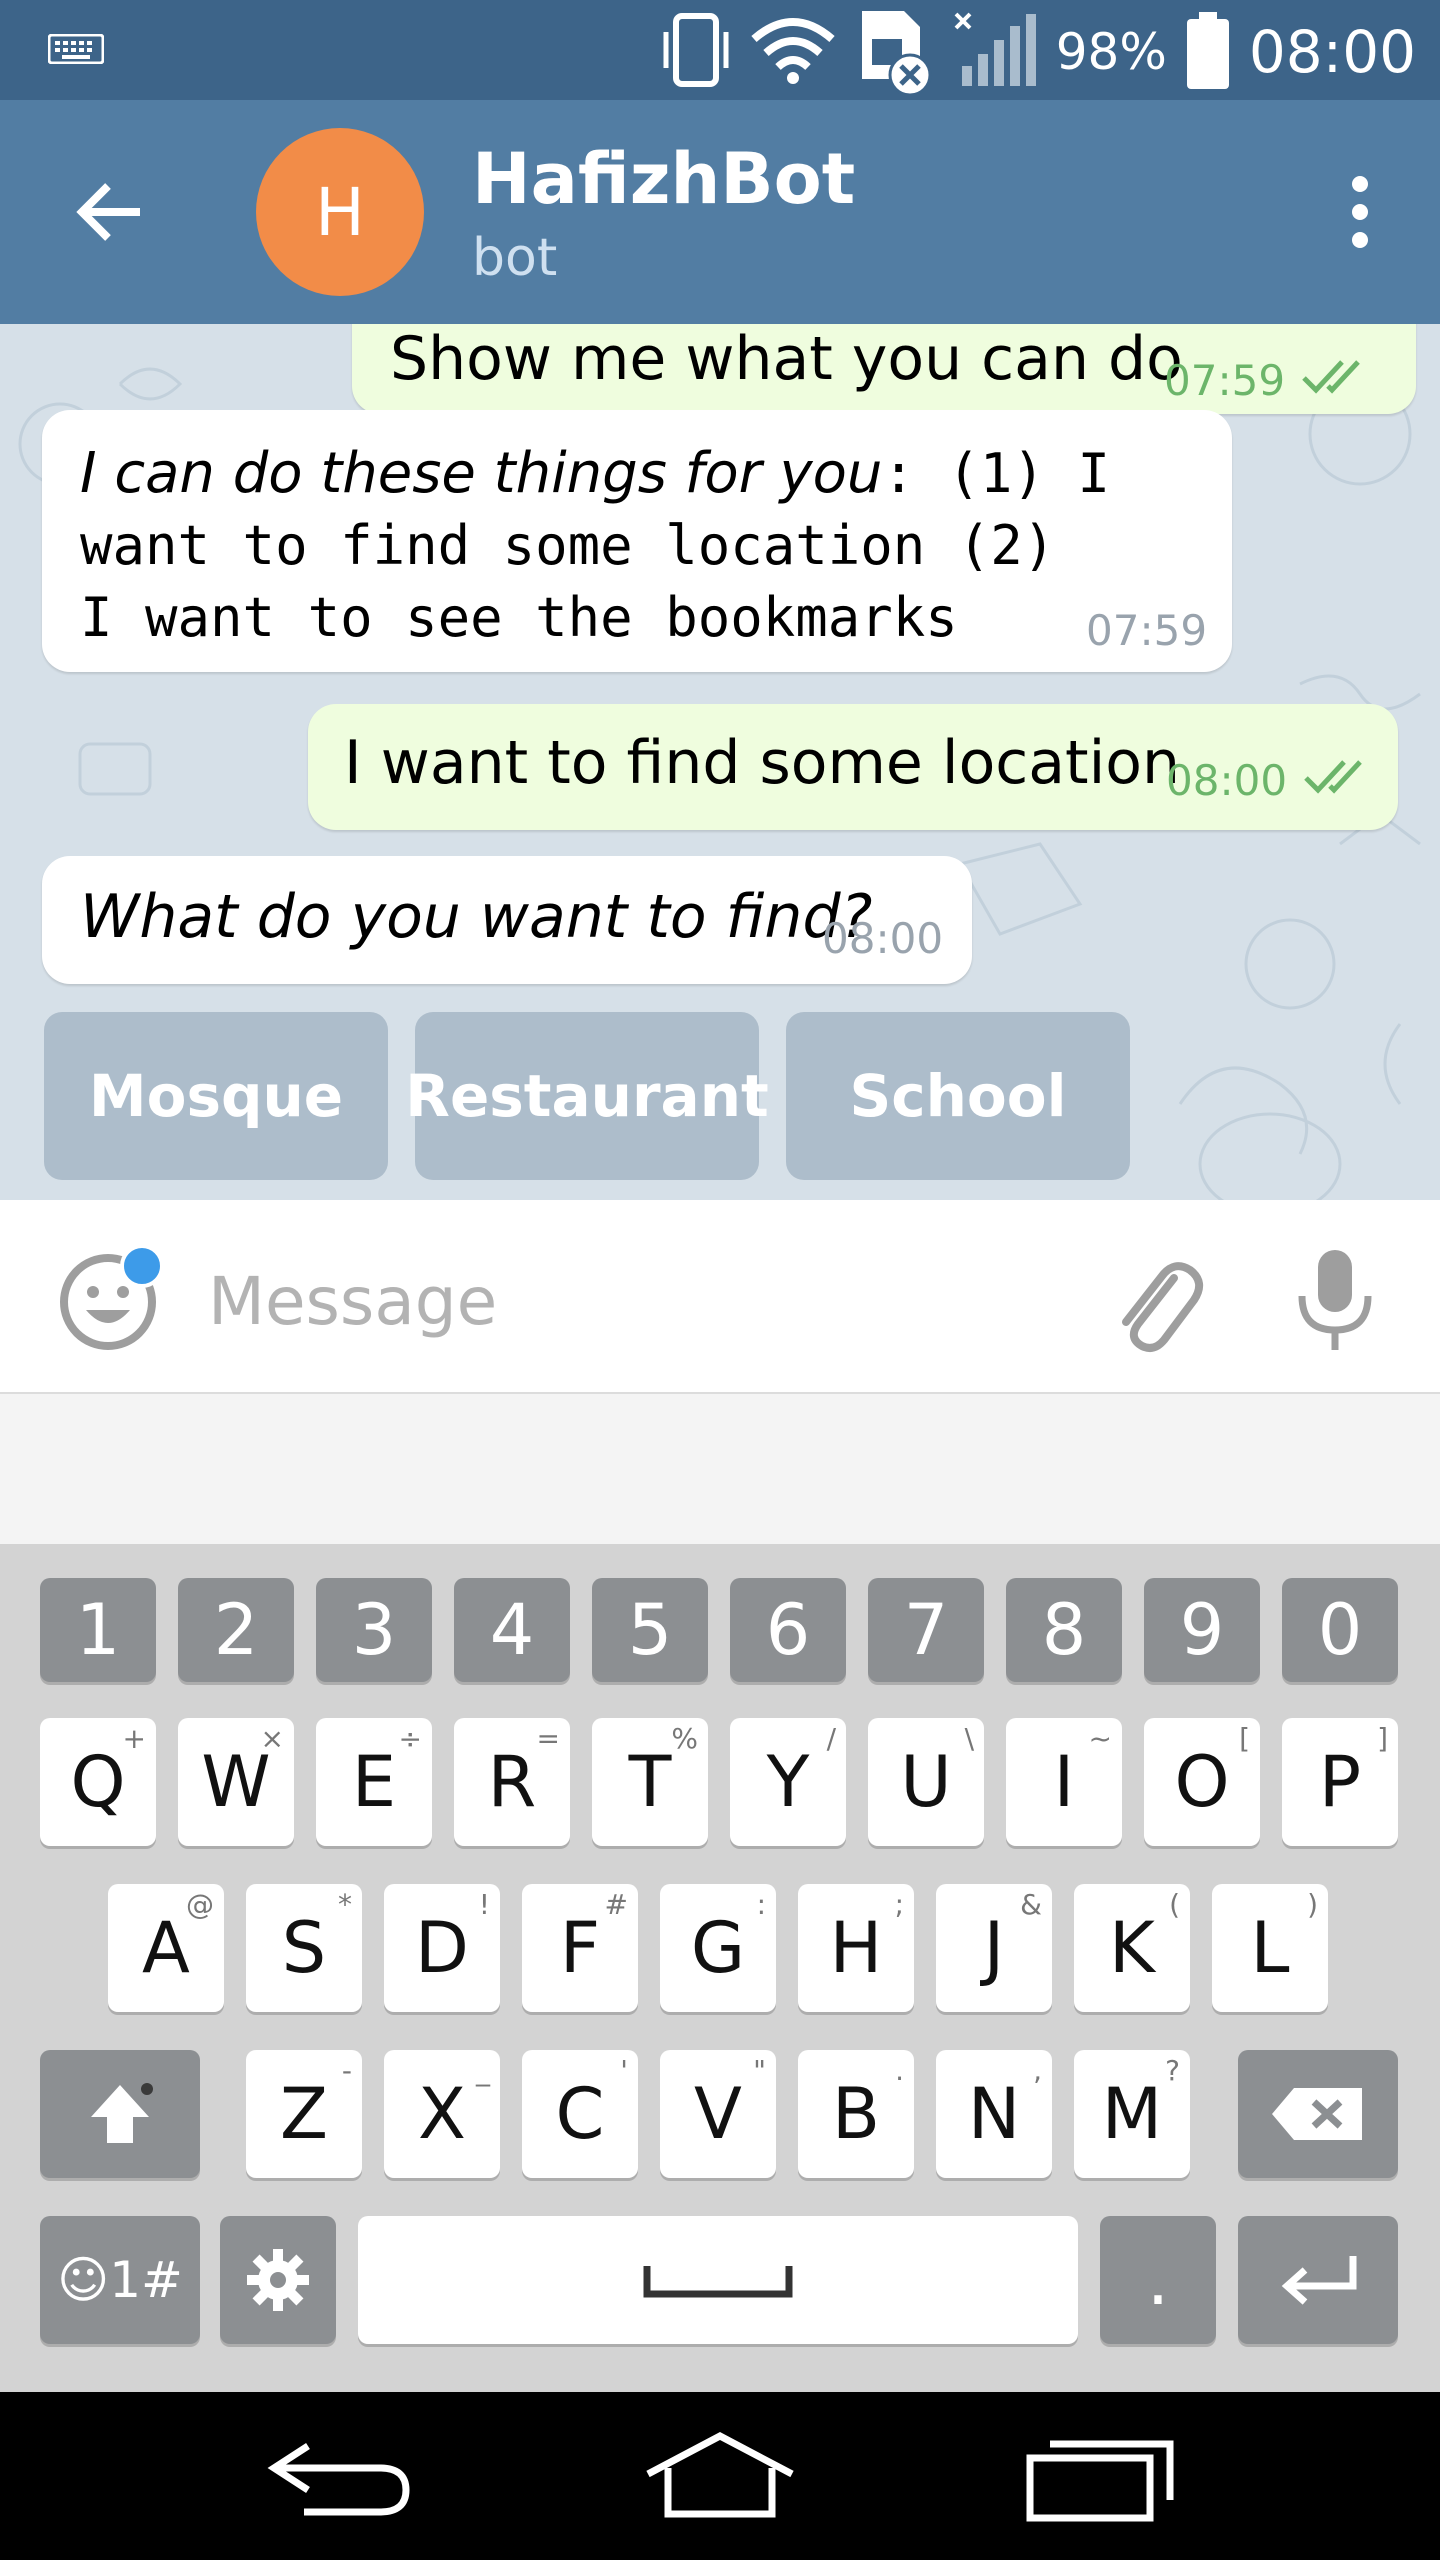 The height and width of the screenshot is (2560, 1440). I want to click on message-text: I want to find some location, so click(762, 763).